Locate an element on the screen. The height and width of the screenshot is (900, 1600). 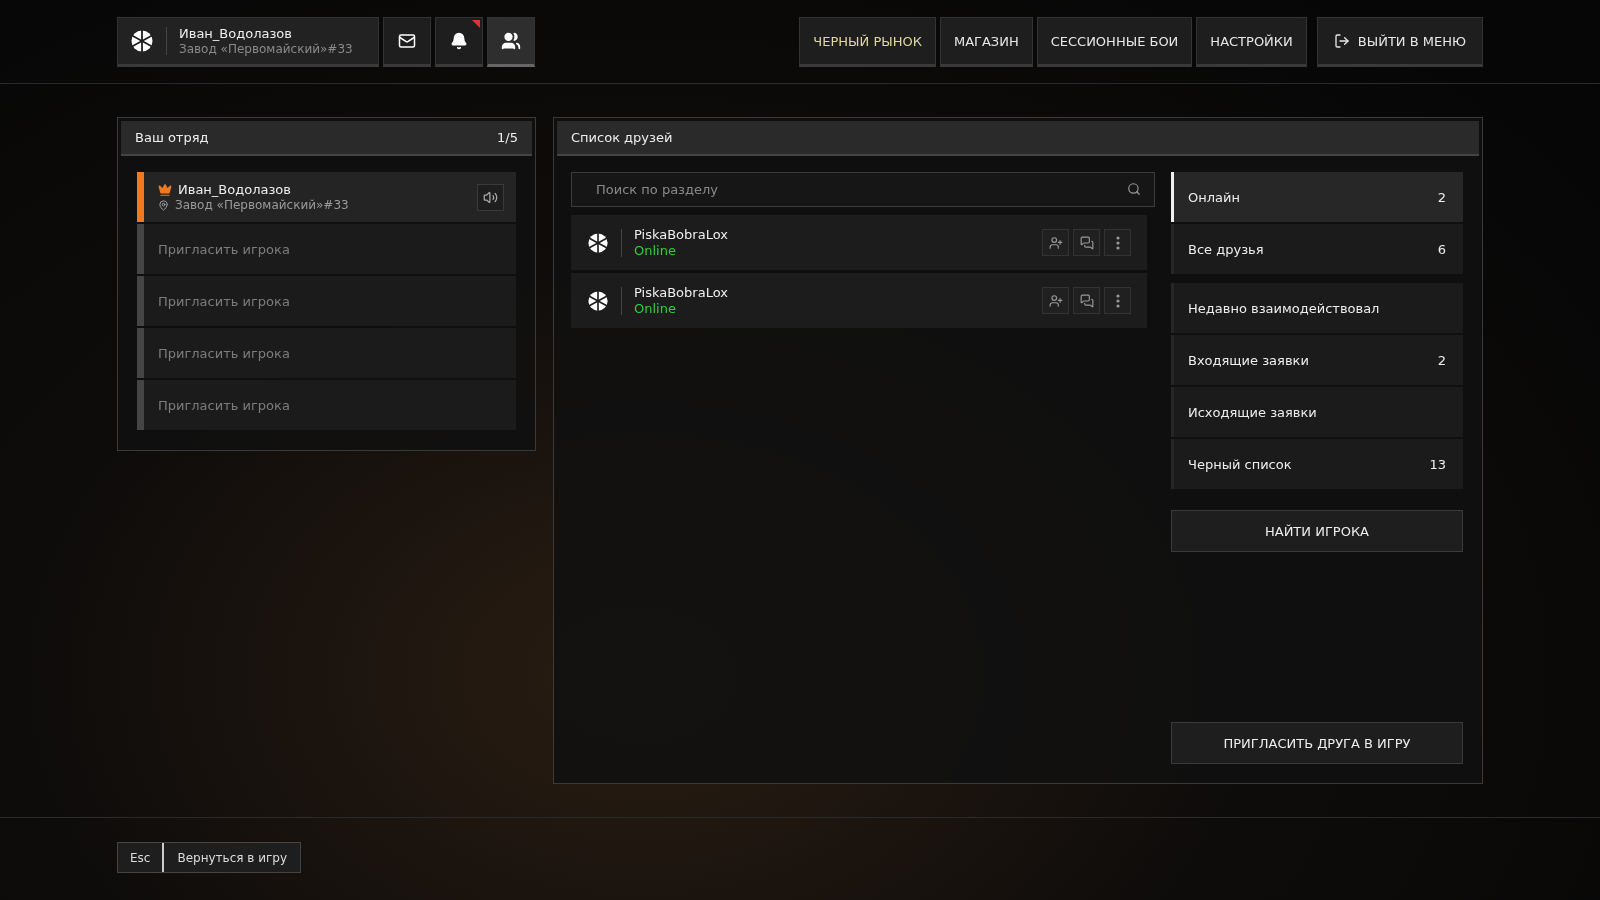
category-count: 6 is located at coordinates (1441, 249).